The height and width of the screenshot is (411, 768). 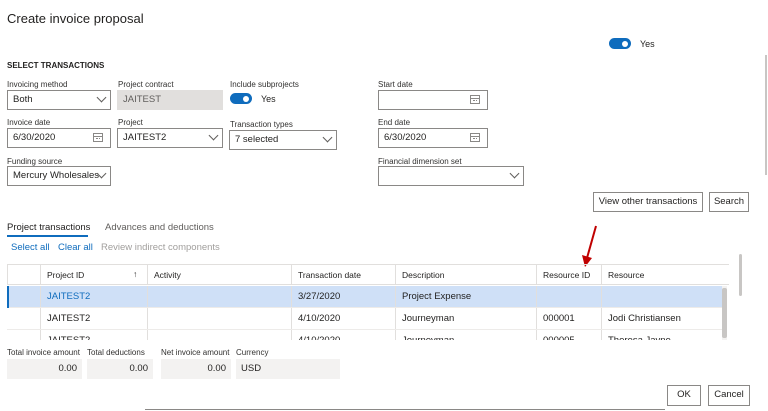 I want to click on column-description: Description, so click(x=423, y=275).